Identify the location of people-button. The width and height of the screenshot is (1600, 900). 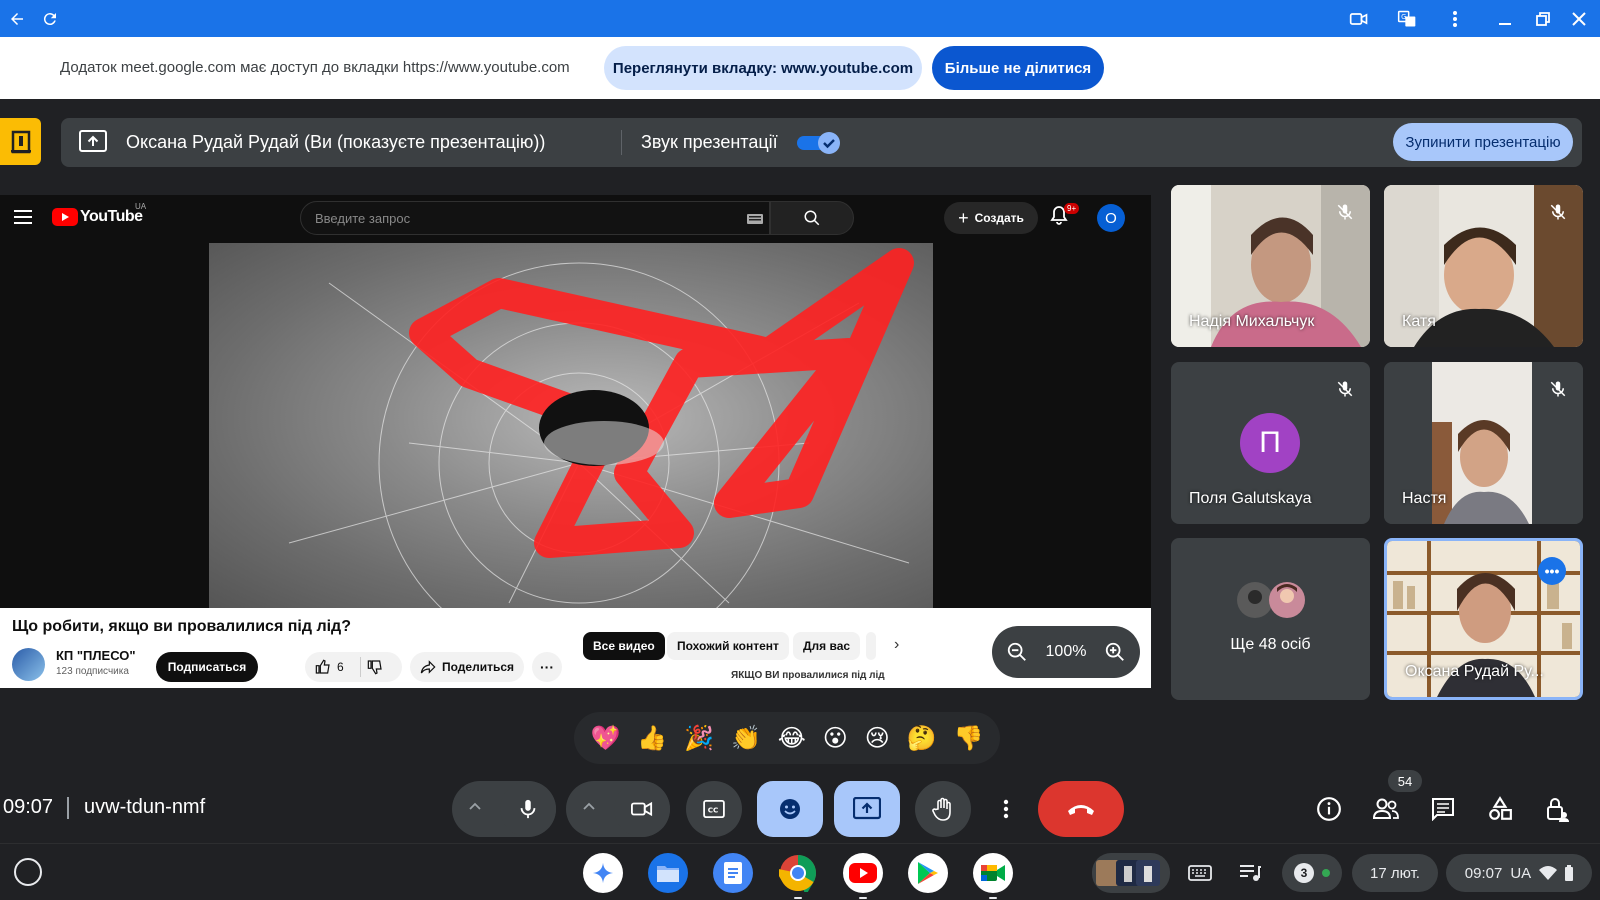
(1386, 809).